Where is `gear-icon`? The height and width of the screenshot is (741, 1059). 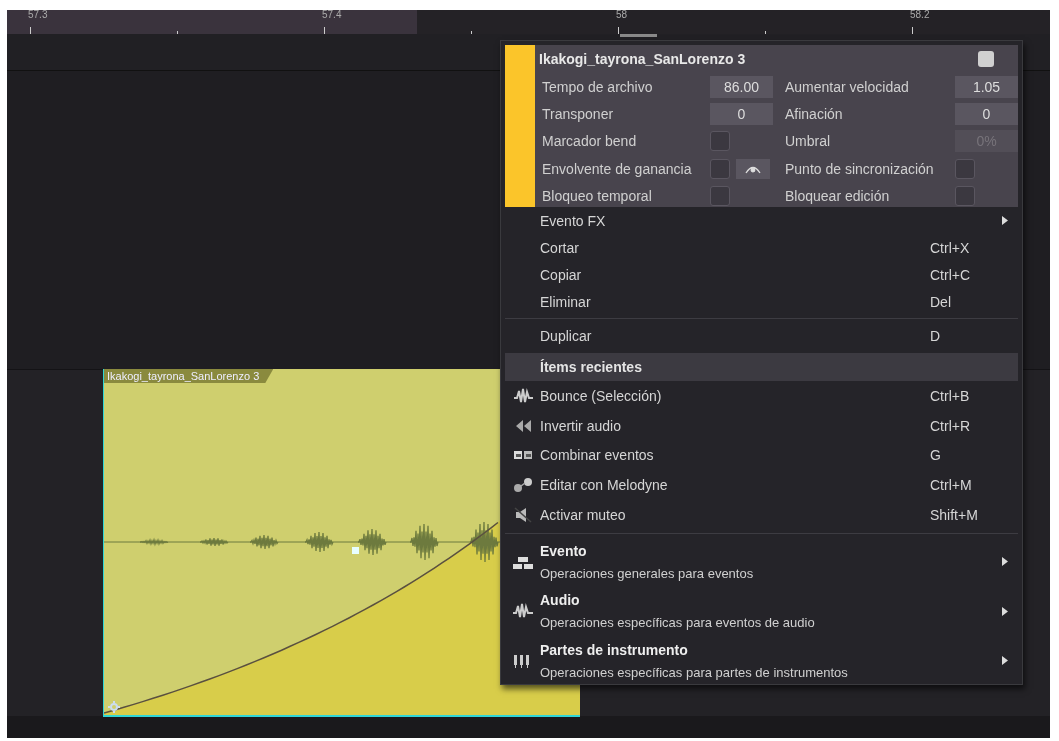
gear-icon is located at coordinates (114, 707).